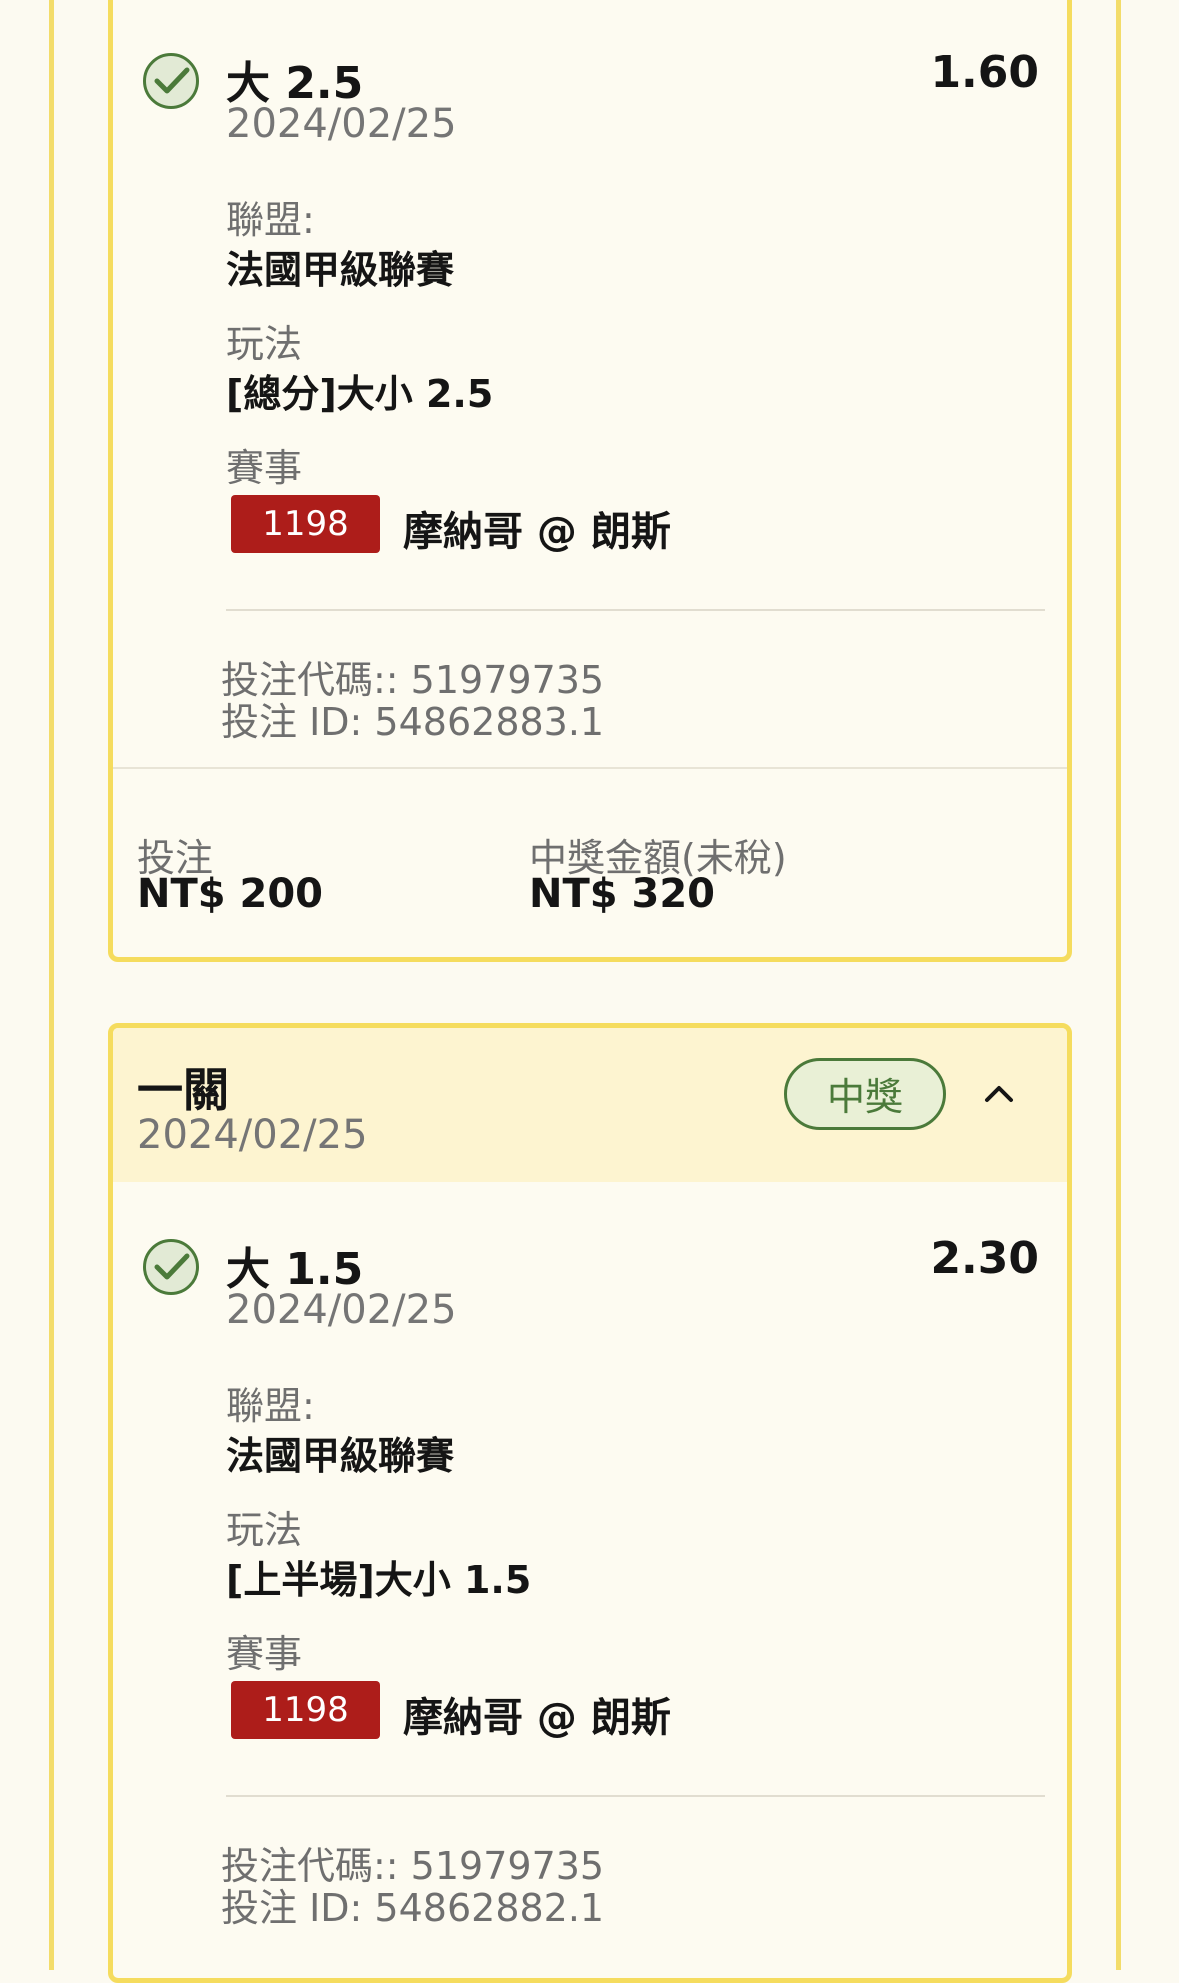 The height and width of the screenshot is (1983, 1179). I want to click on bet-id: 投注 ID: 54862883.1, so click(413, 722).